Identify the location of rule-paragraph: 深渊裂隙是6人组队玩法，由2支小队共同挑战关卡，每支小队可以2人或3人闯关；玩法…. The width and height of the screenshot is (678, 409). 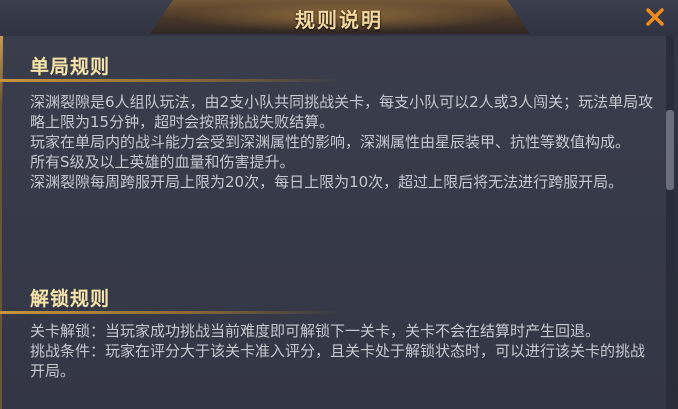
(342, 112).